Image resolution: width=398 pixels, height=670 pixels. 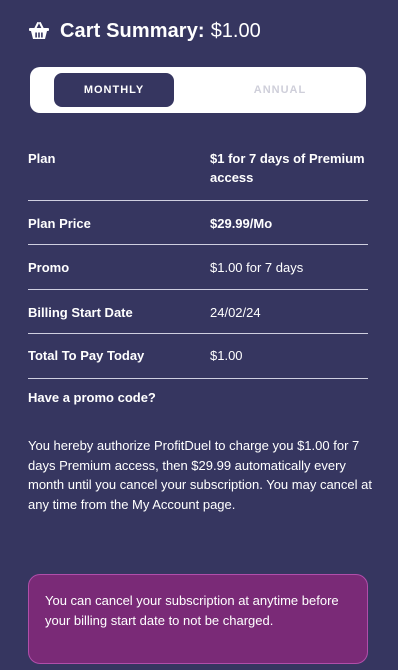 What do you see at coordinates (280, 90) in the screenshot?
I see `annual-toggle-button: ANNUAL` at bounding box center [280, 90].